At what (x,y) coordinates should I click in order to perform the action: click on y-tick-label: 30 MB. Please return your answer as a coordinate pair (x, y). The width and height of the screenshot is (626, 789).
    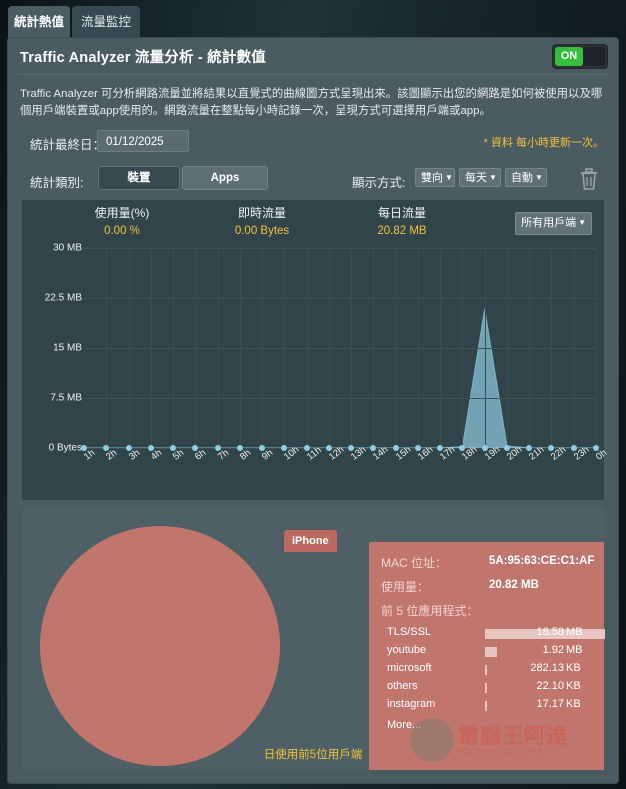
    Looking at the image, I should click on (67, 248).